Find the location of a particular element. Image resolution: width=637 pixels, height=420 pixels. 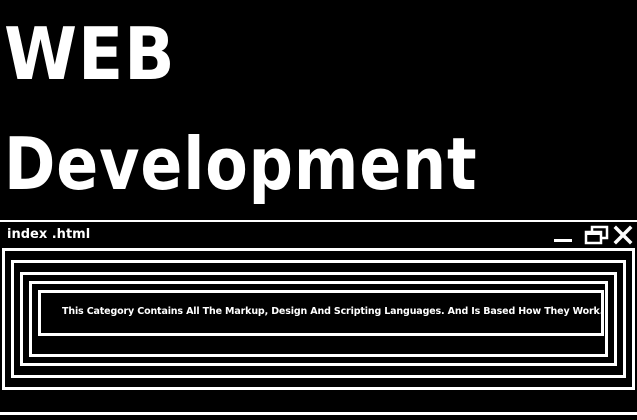

hero-title-web: WEB is located at coordinates (90, 54).